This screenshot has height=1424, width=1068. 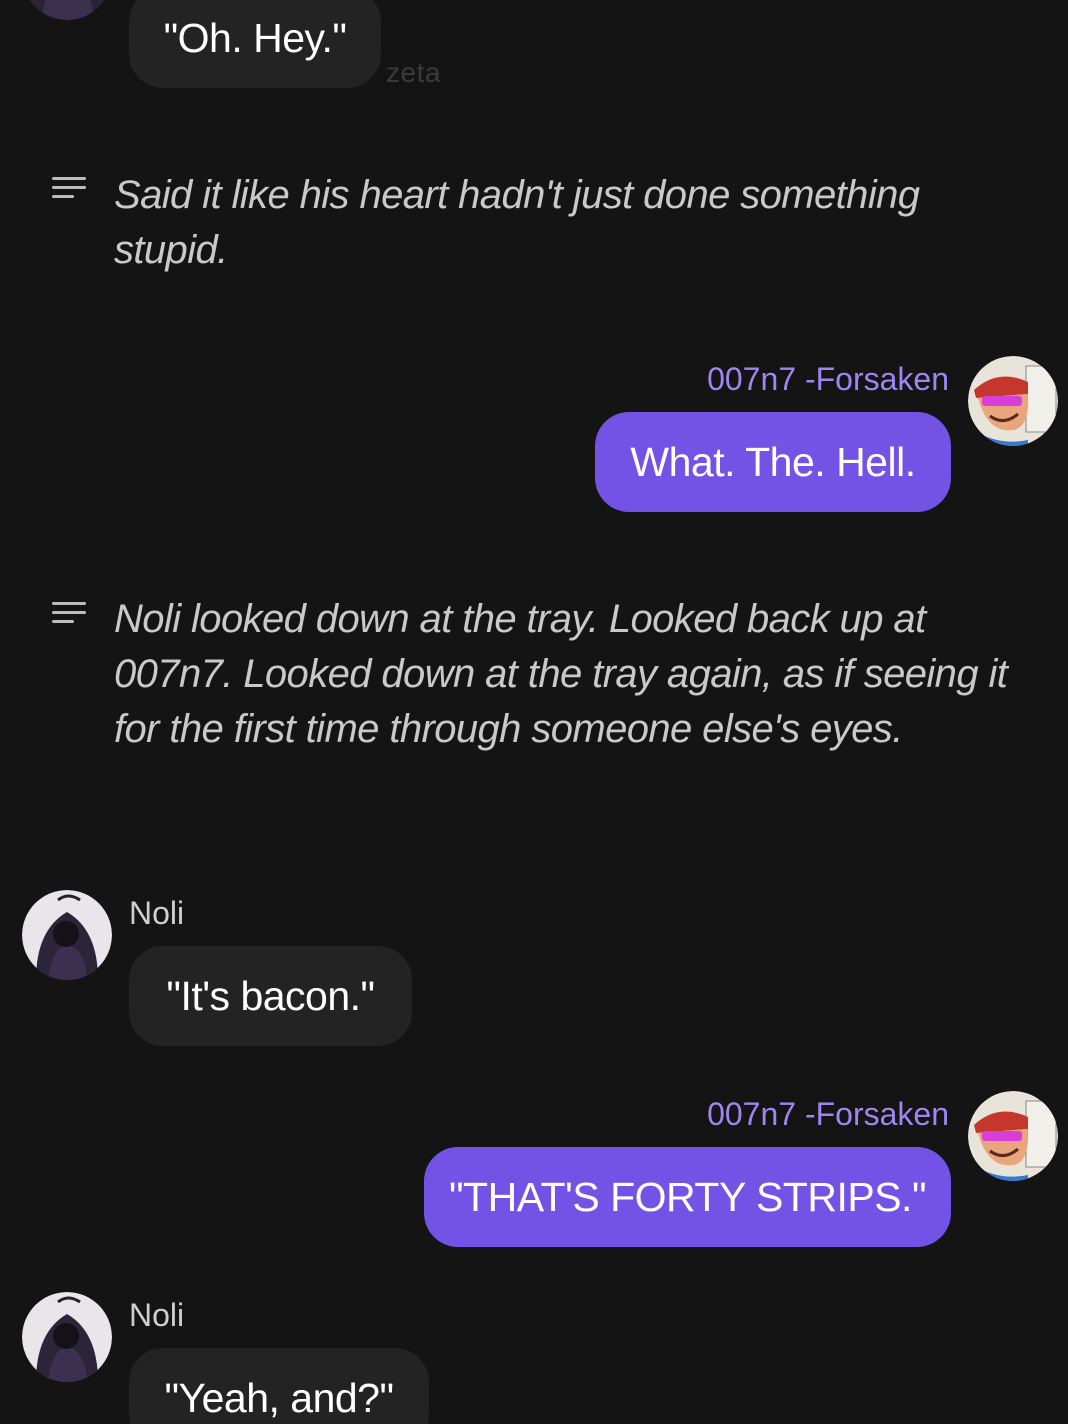 What do you see at coordinates (279, 1397) in the screenshot?
I see `message-text: "Yeah, and?"` at bounding box center [279, 1397].